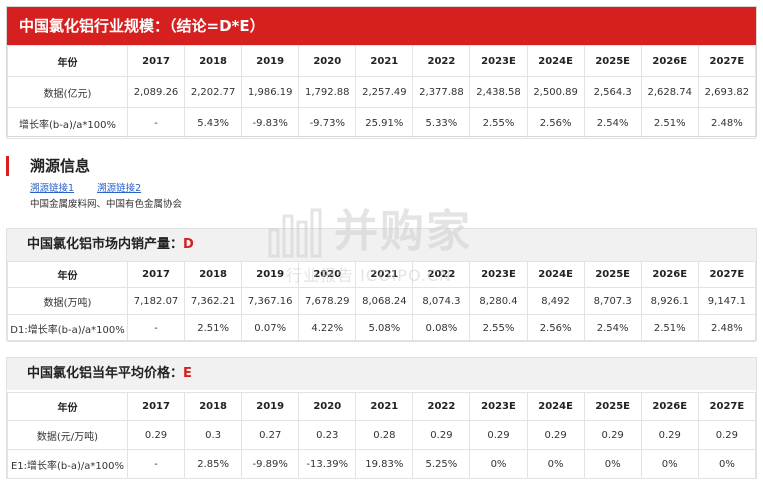  I want to click on trace-link-2: 溯源链接2, so click(119, 188).